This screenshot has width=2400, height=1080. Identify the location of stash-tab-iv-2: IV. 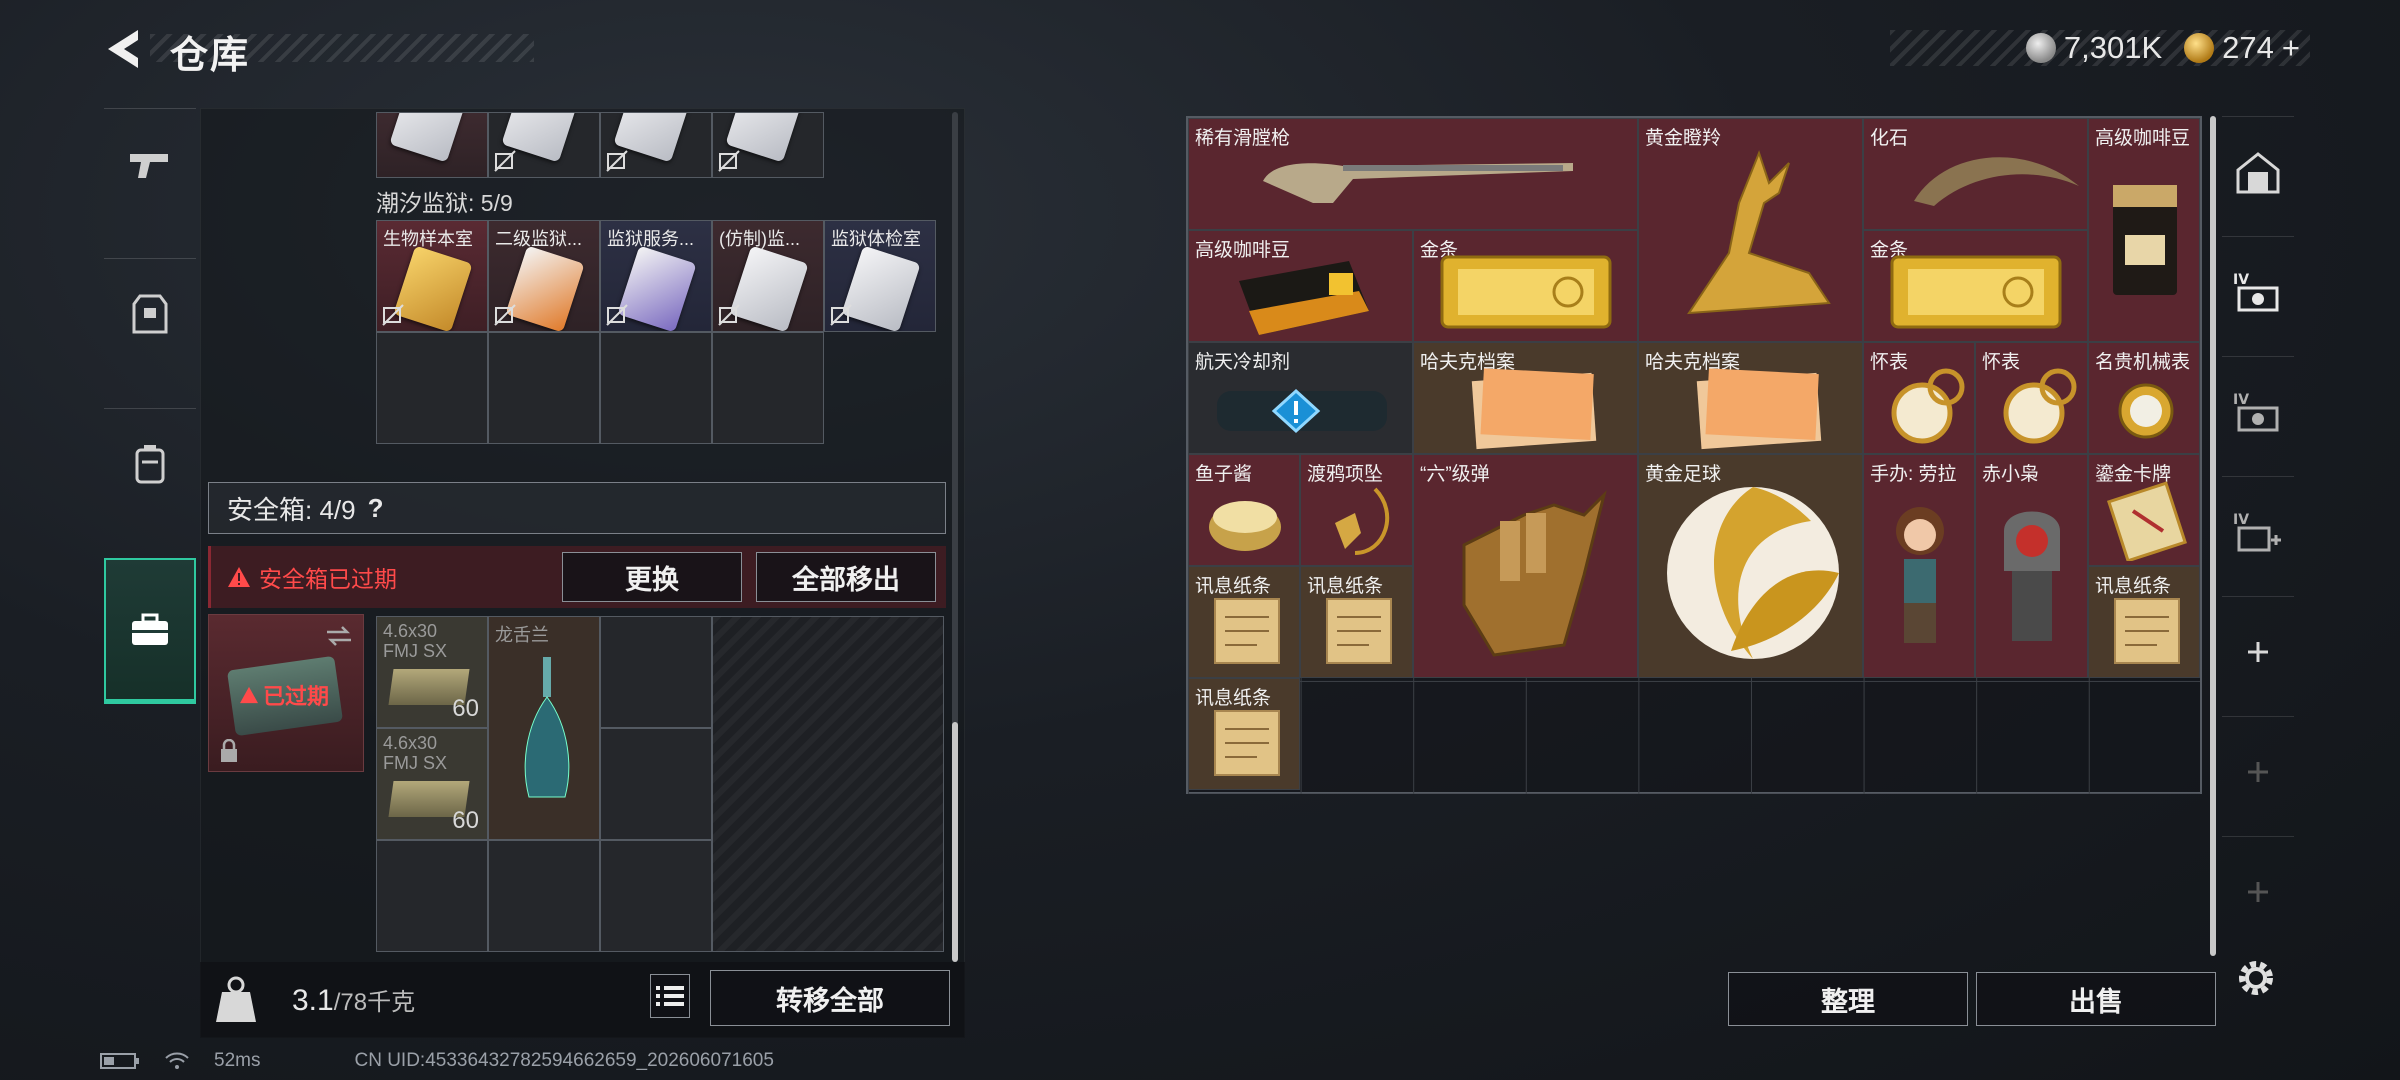
(2258, 411).